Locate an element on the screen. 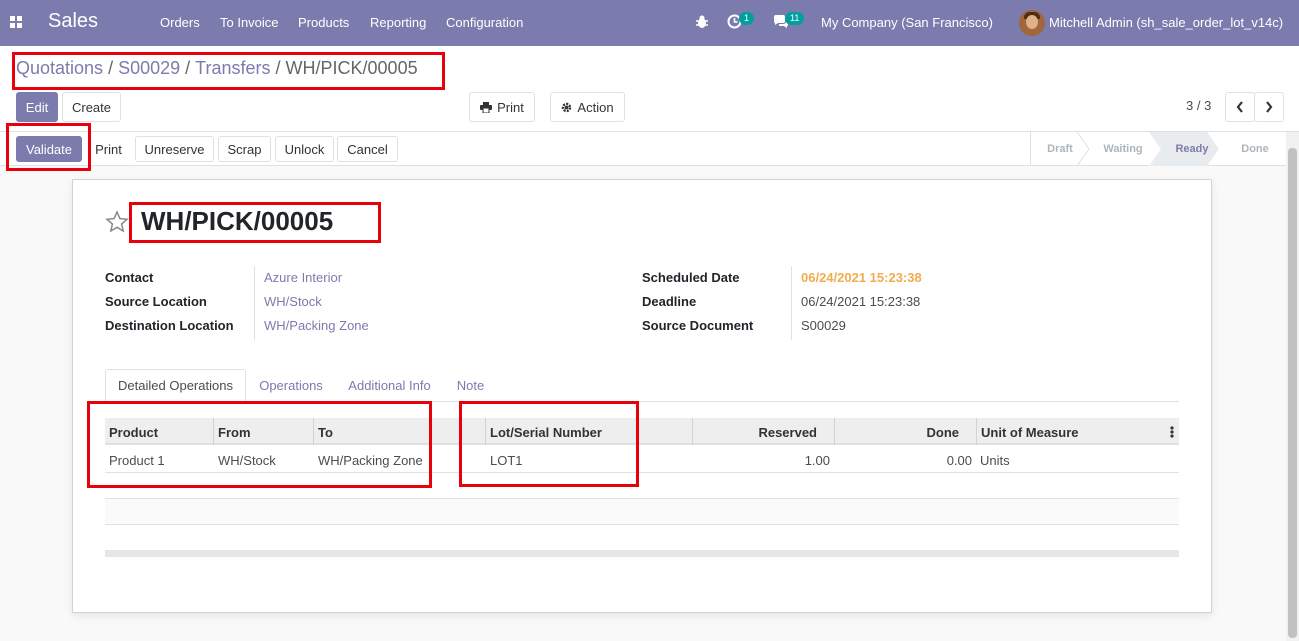  tab-note: Note is located at coordinates (470, 385).